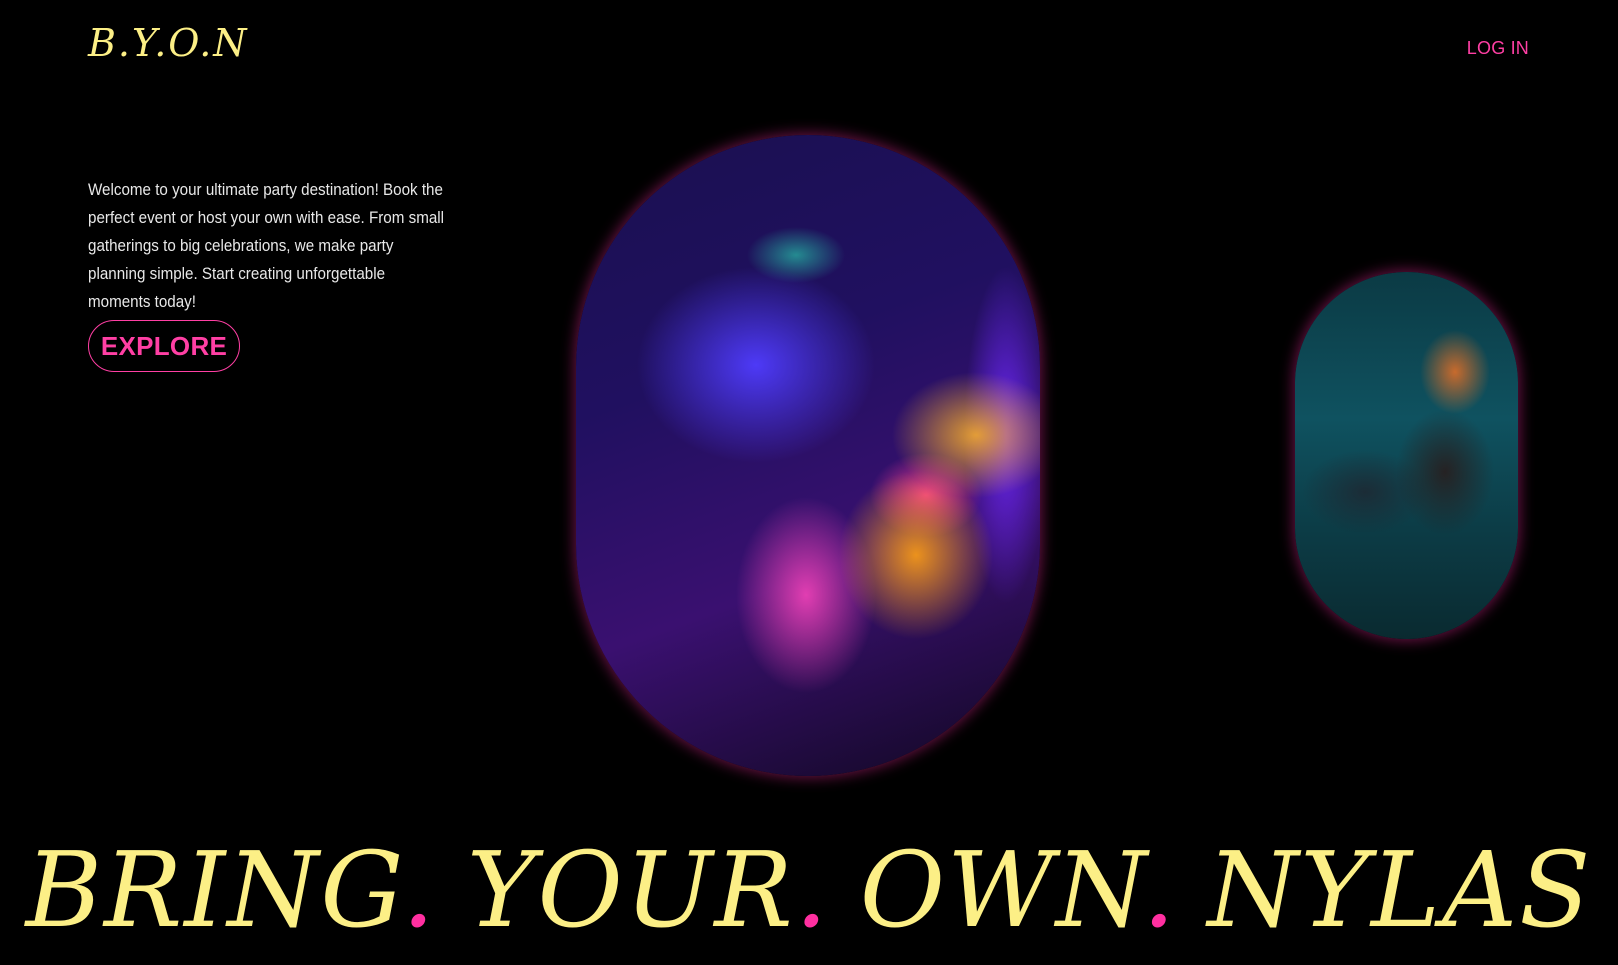 The image size is (1618, 965). What do you see at coordinates (1498, 48) in the screenshot?
I see `login-link: LOG IN` at bounding box center [1498, 48].